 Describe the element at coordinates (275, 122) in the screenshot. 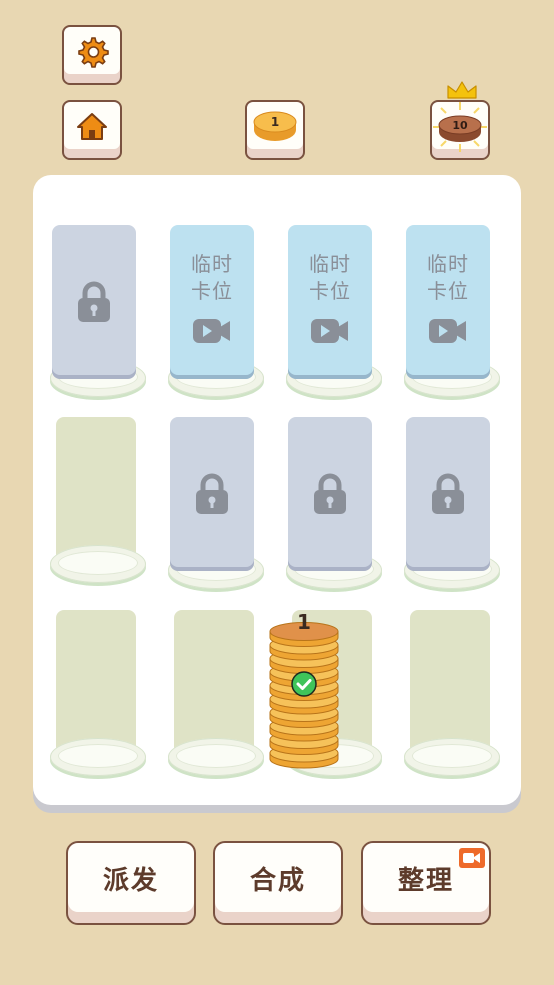

I see `current-coin-value: 1` at that location.